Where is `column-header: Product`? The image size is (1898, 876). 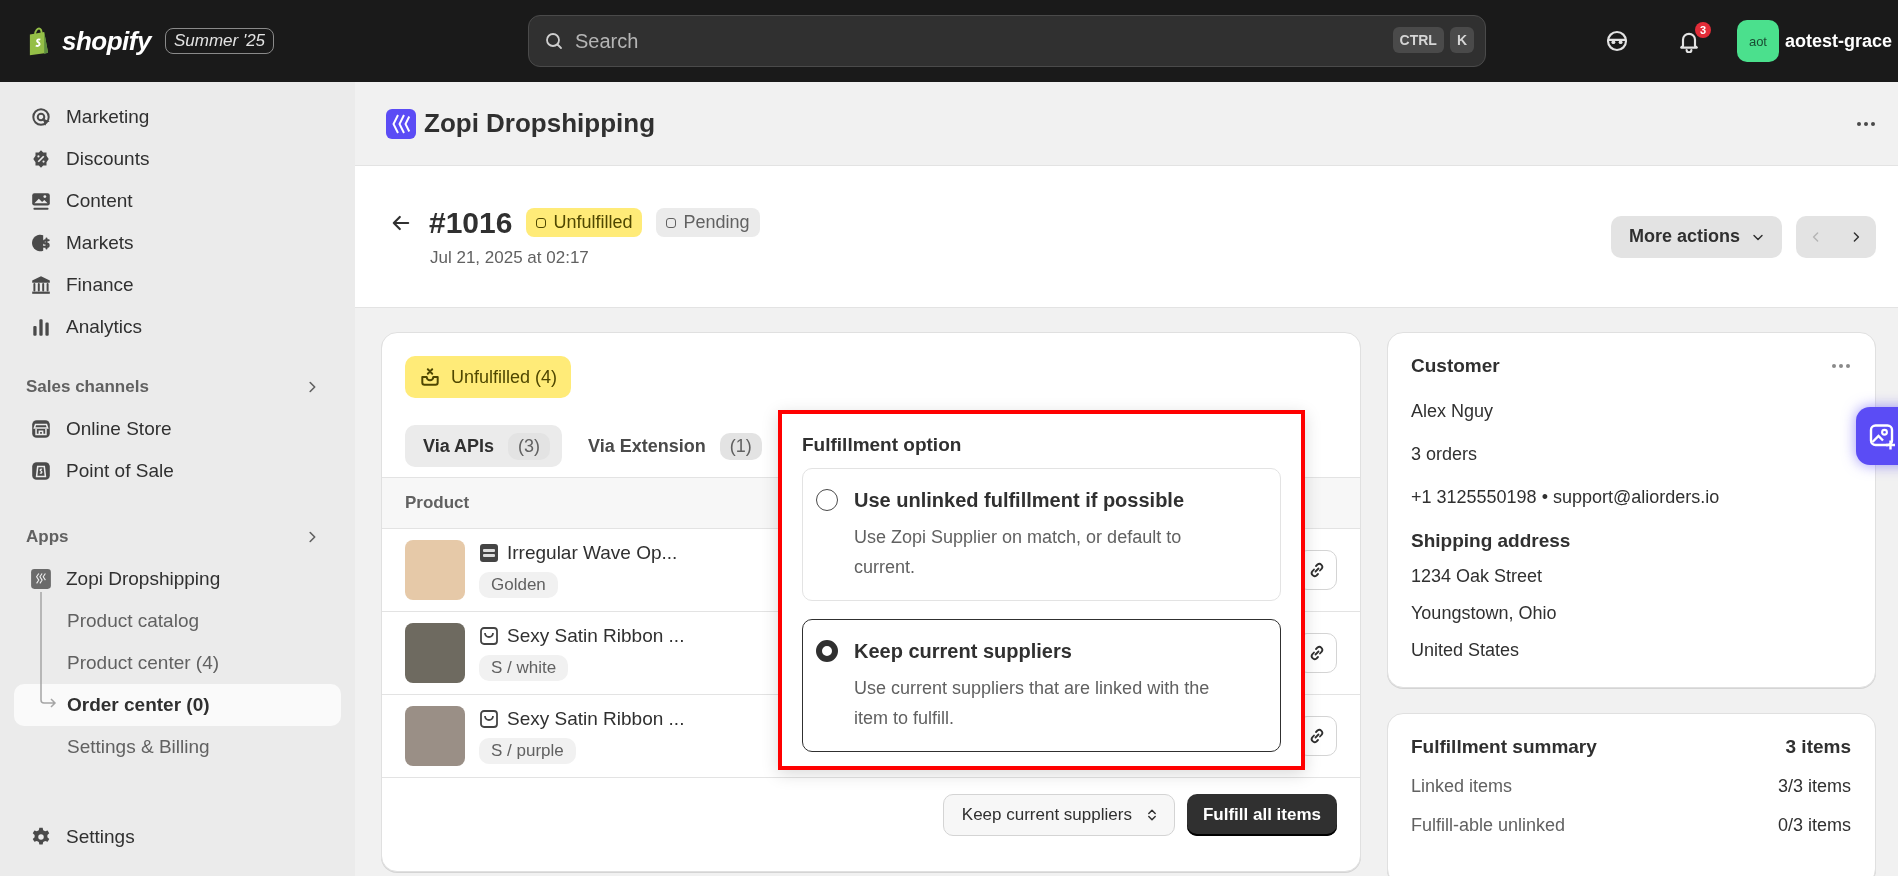 column-header: Product is located at coordinates (437, 503).